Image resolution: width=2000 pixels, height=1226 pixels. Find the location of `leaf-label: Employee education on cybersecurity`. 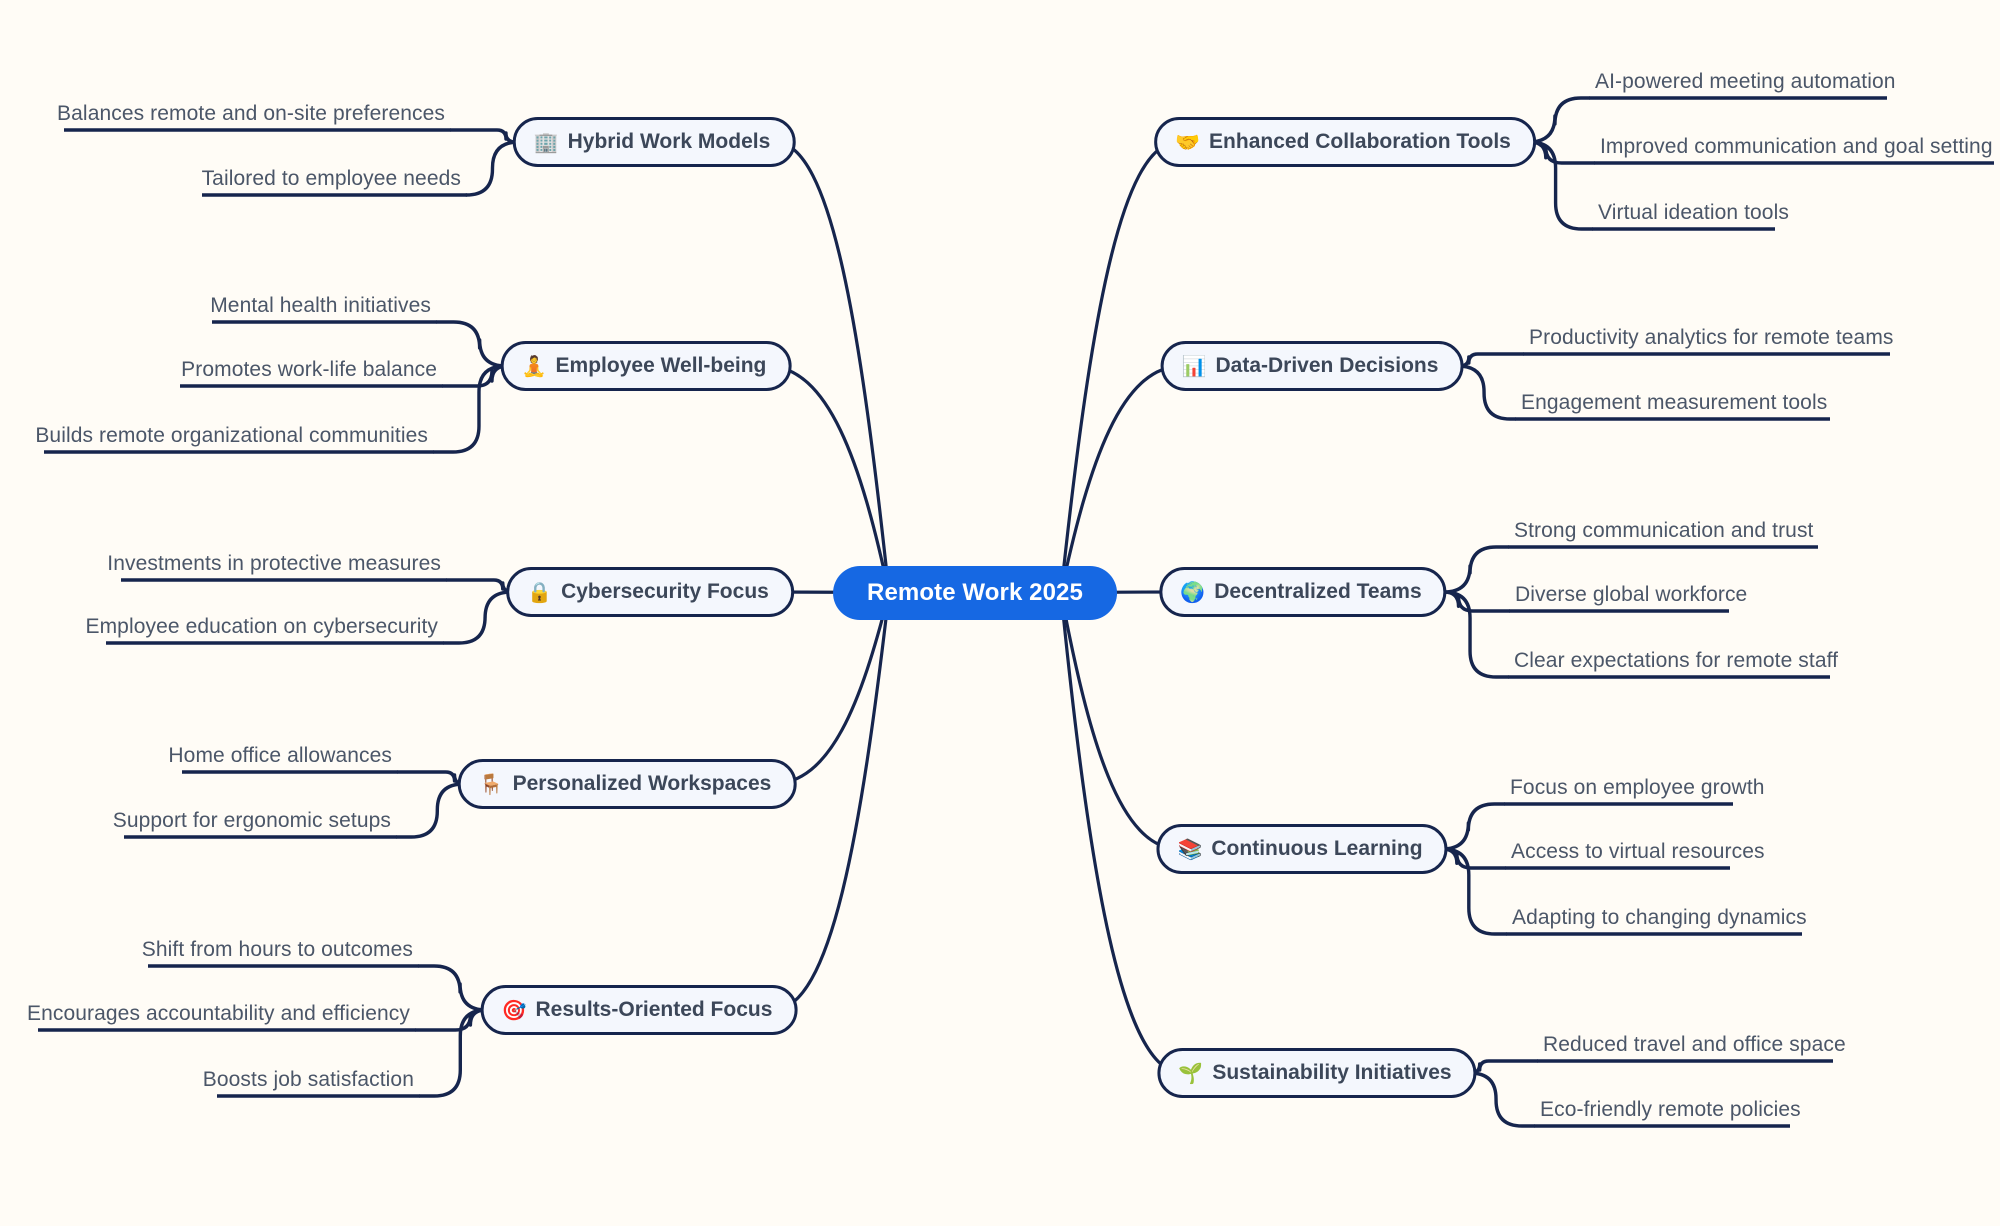

leaf-label: Employee education on cybersecurity is located at coordinates (261, 626).